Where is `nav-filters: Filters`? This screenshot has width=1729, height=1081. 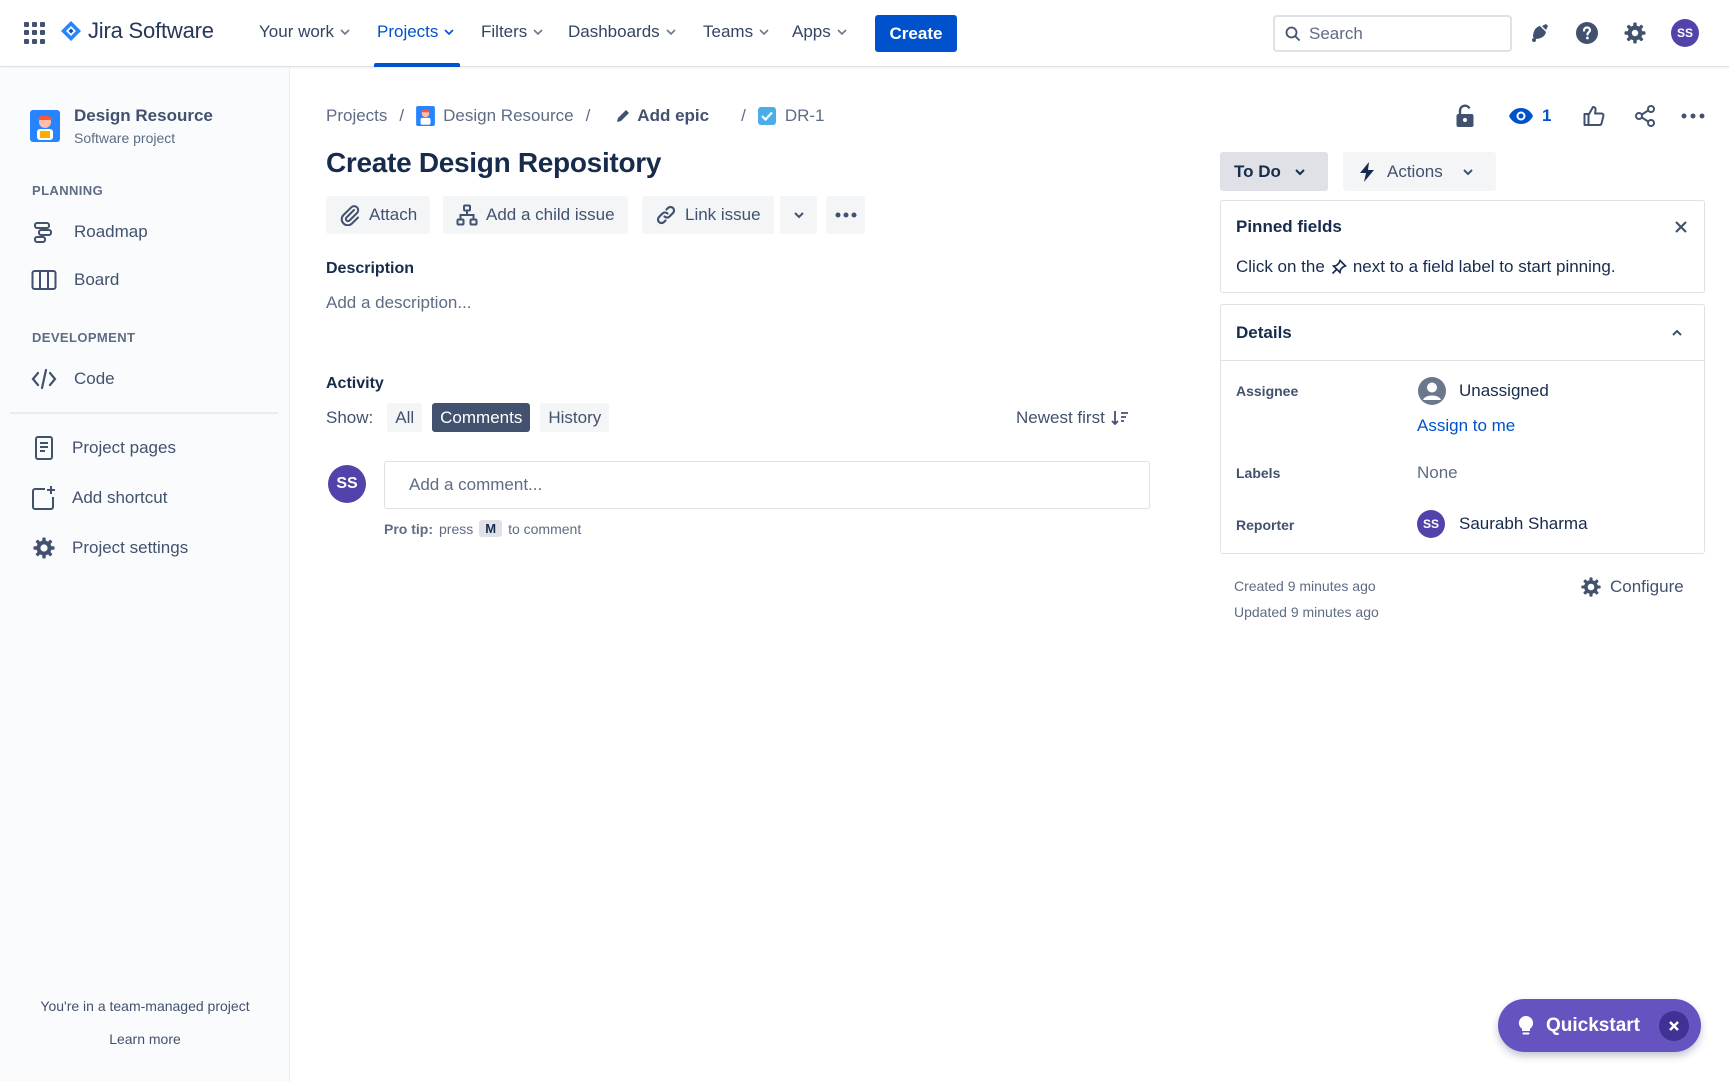 nav-filters: Filters is located at coordinates (512, 32).